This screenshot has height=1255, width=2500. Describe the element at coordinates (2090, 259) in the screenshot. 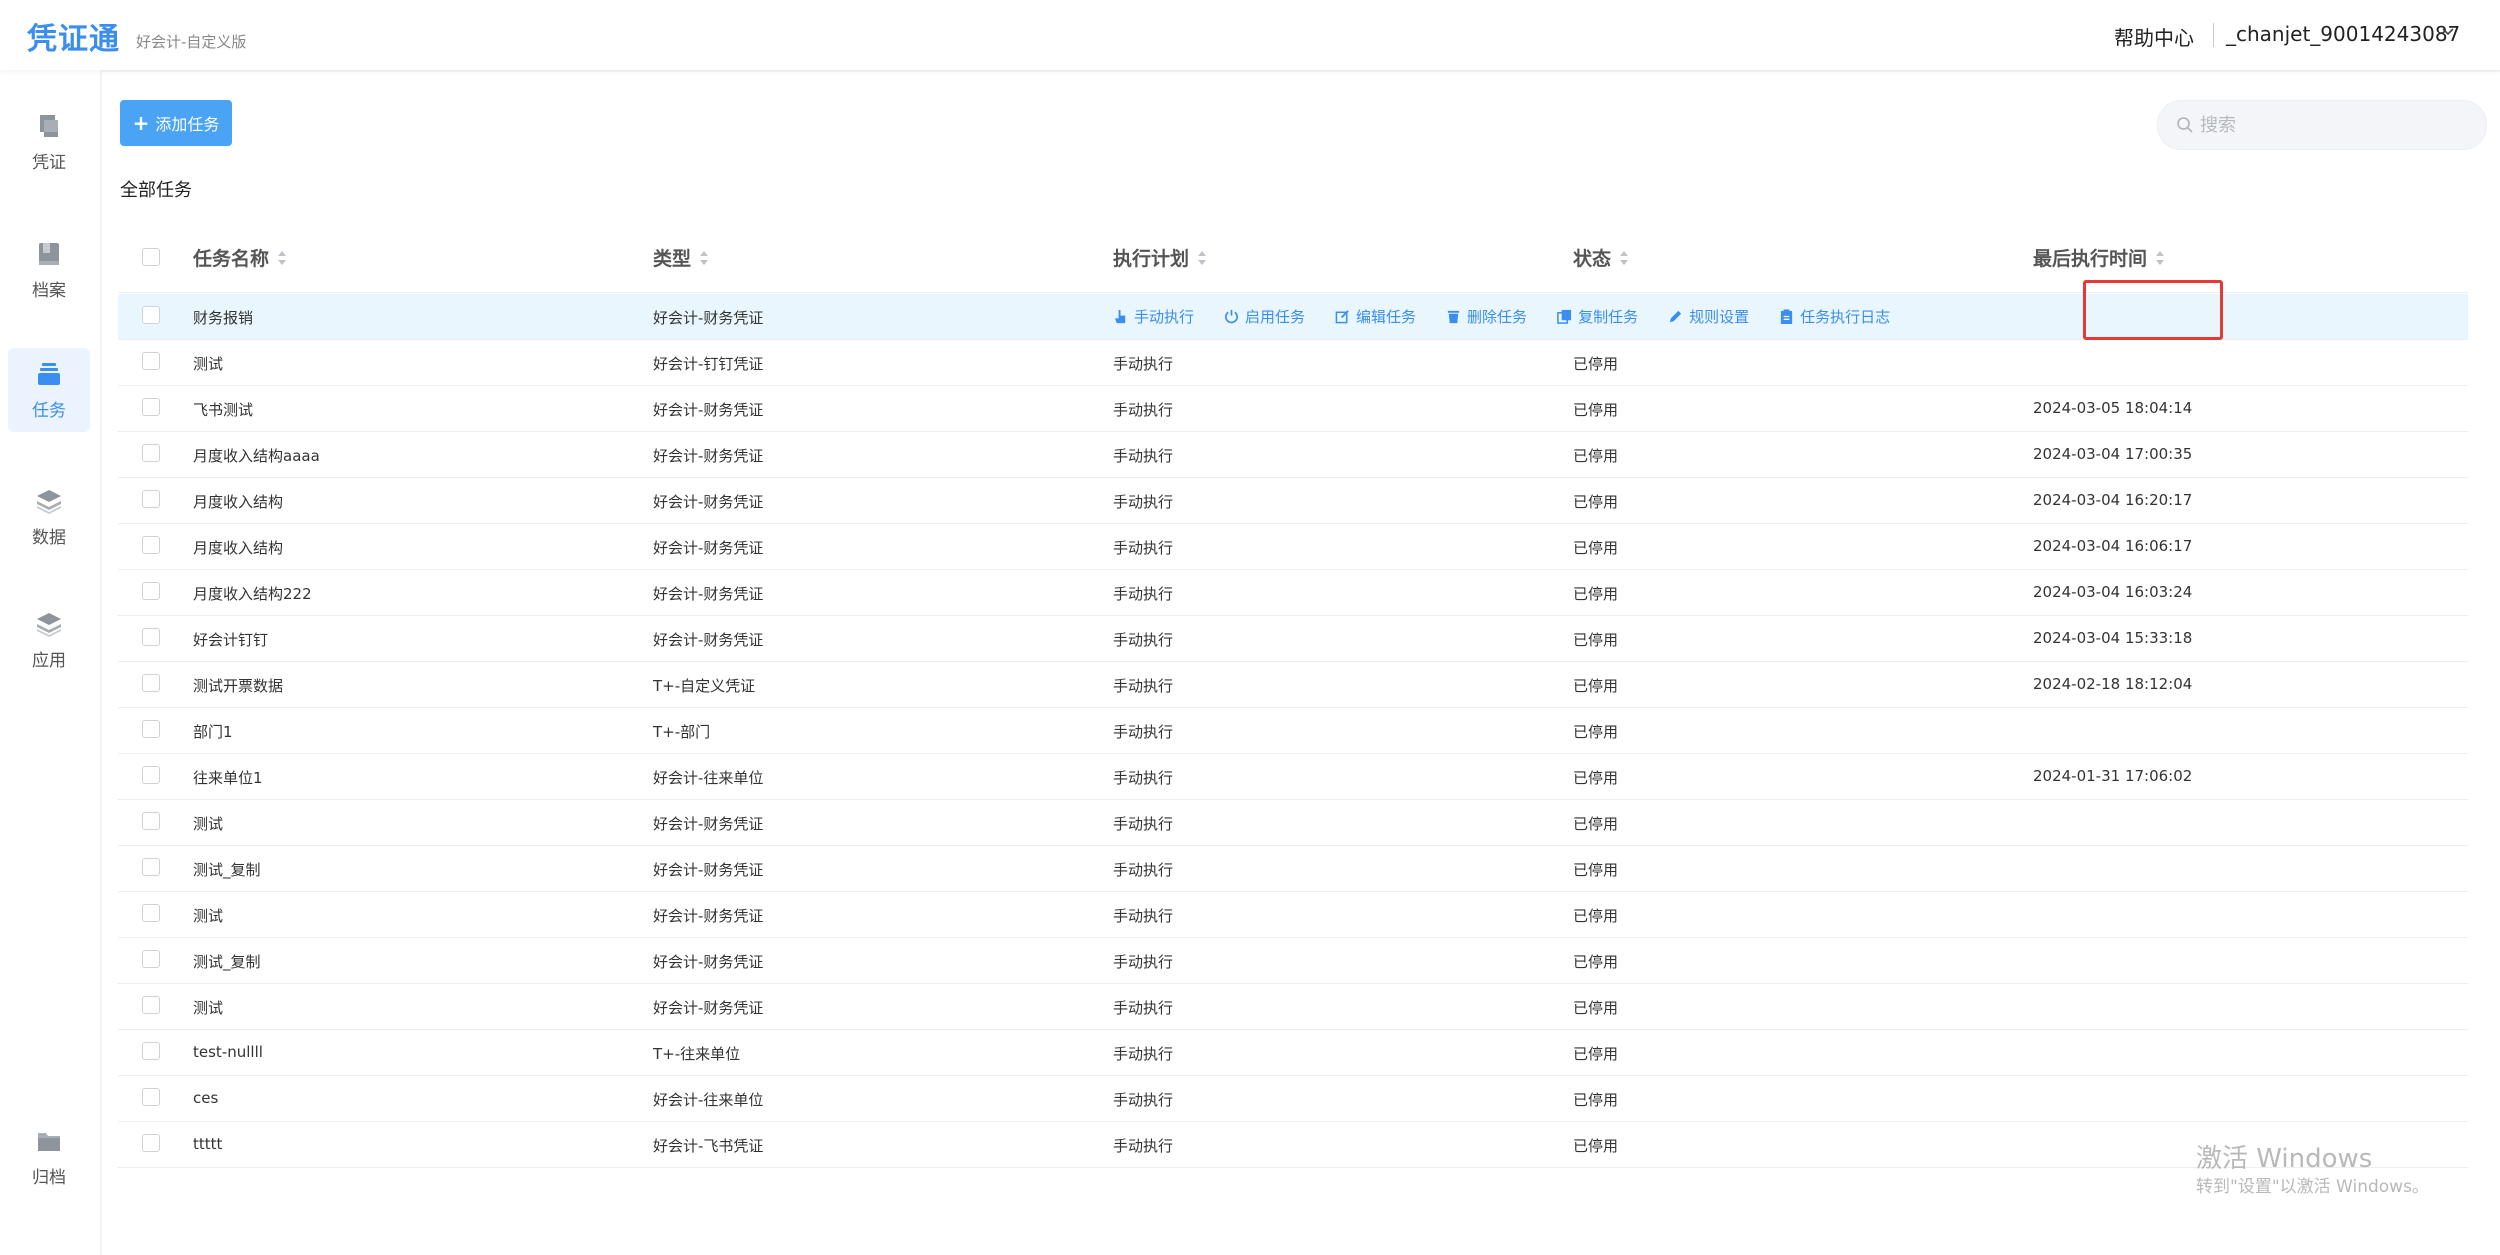

I see `column-header-label: 最后执行时间` at that location.